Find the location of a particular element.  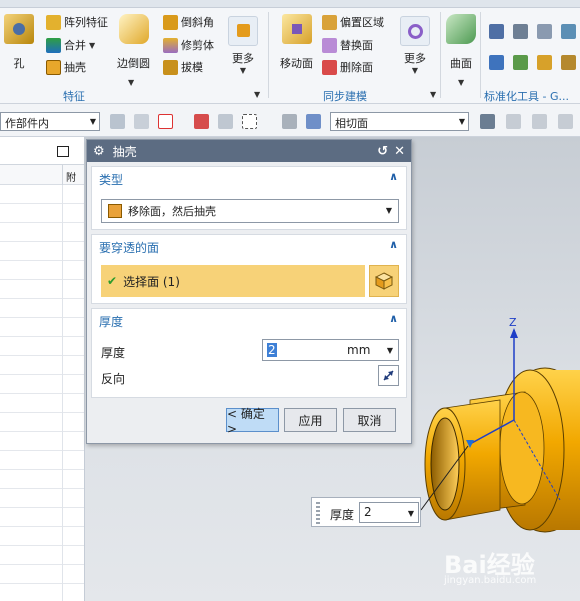

ok-button: < 确定 > is located at coordinates (252, 421).